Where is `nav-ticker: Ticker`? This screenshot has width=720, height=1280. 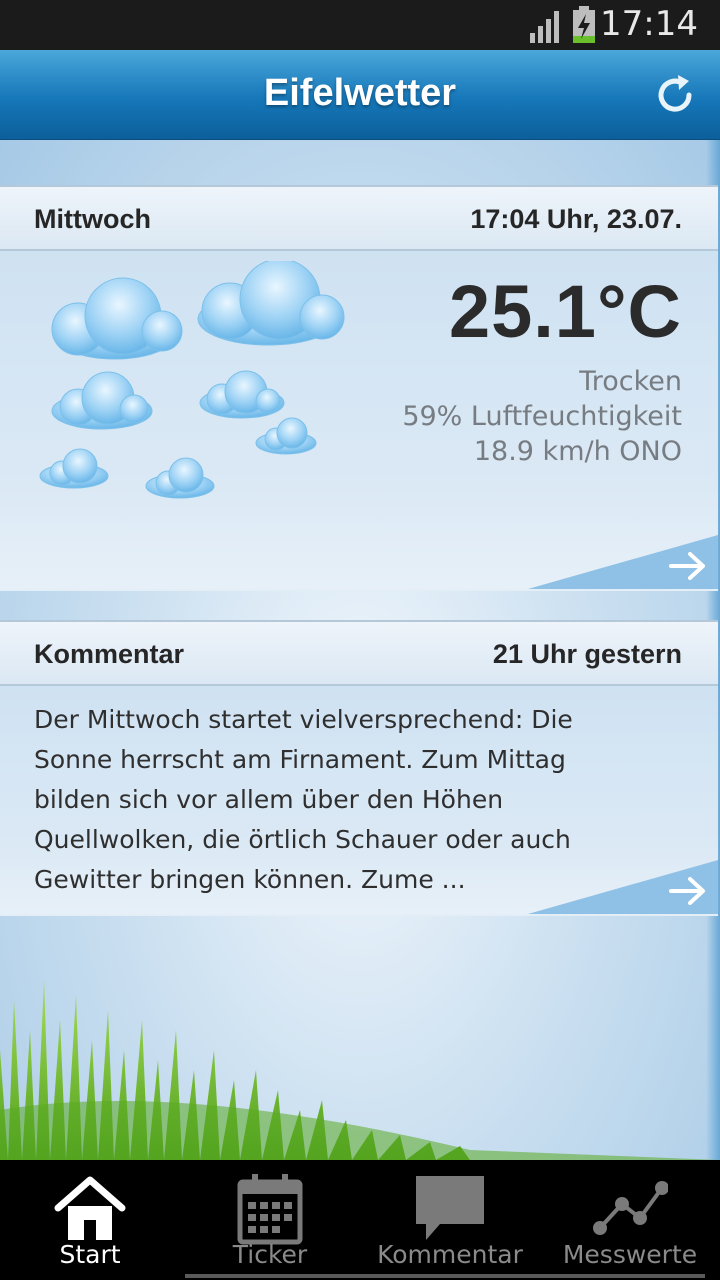 nav-ticker: Ticker is located at coordinates (270, 1220).